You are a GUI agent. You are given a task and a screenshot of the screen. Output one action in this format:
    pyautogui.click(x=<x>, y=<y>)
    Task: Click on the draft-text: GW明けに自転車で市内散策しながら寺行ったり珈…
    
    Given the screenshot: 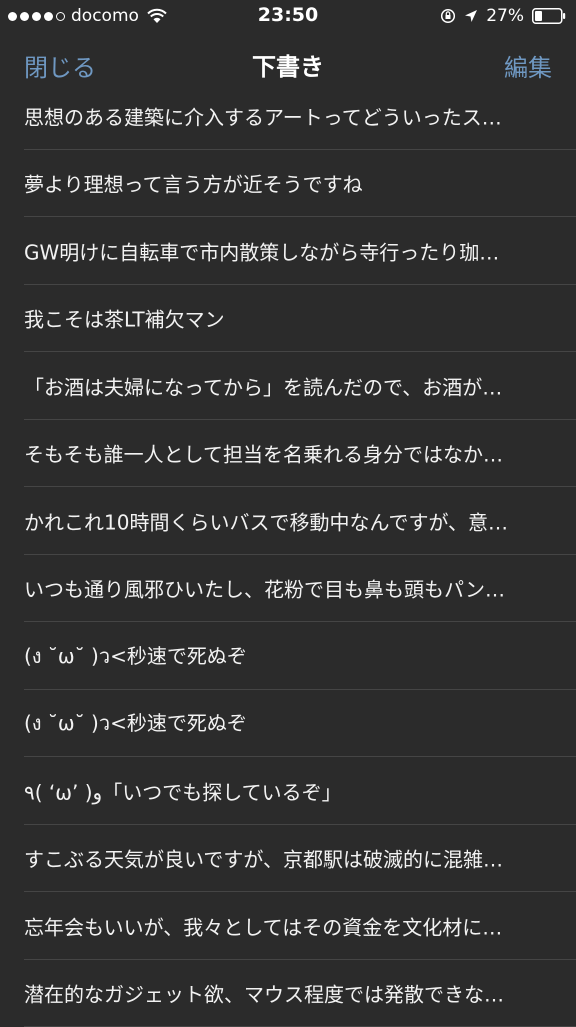 What is the action you would take?
    pyautogui.click(x=284, y=250)
    